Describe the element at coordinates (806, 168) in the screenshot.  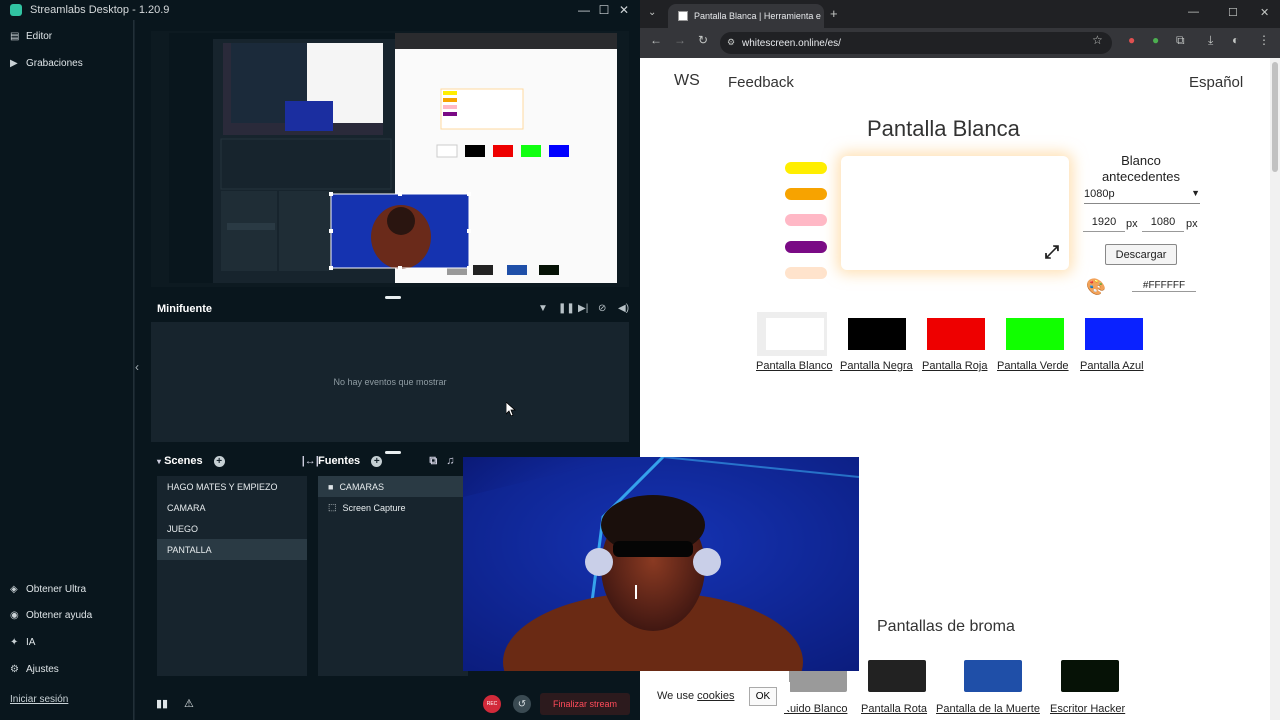
I see `swatch-yellow` at that location.